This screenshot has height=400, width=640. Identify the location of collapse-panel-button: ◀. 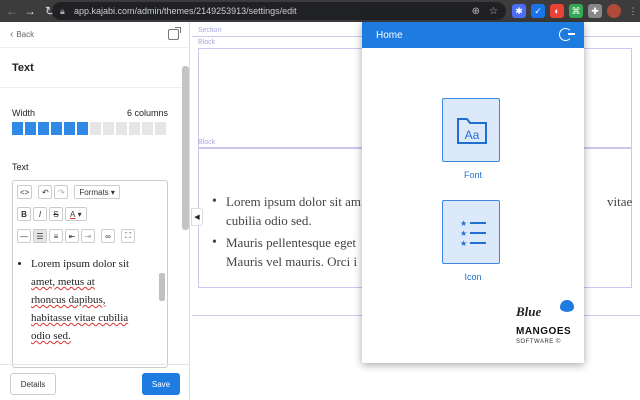
(197, 217).